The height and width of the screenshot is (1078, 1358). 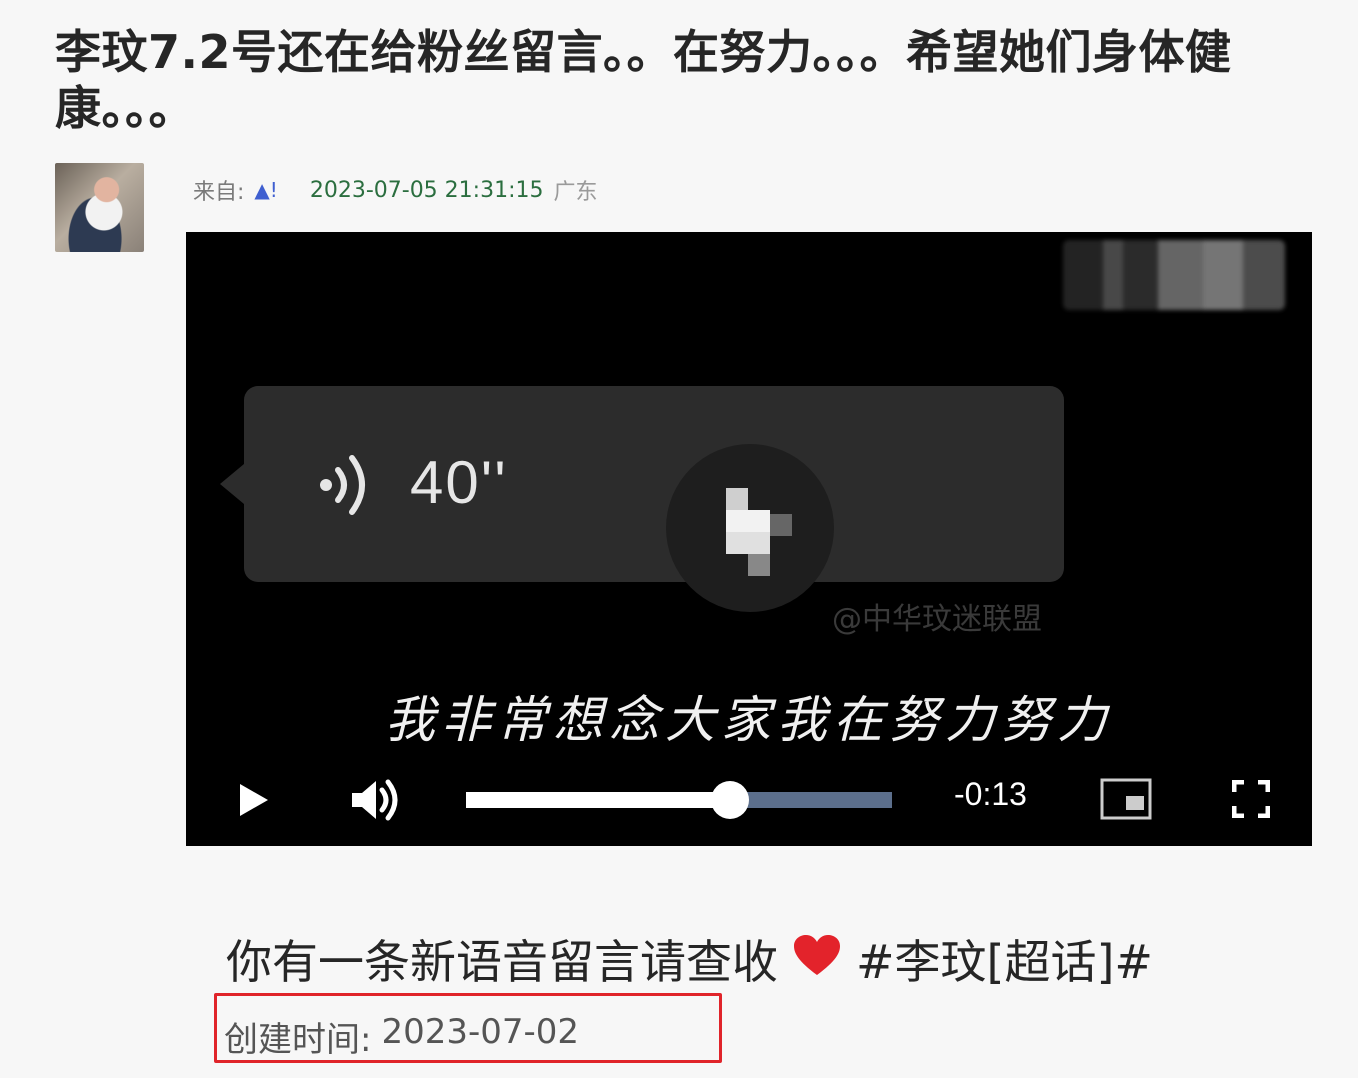 What do you see at coordinates (1174, 275) in the screenshot?
I see `blurred-watermark` at bounding box center [1174, 275].